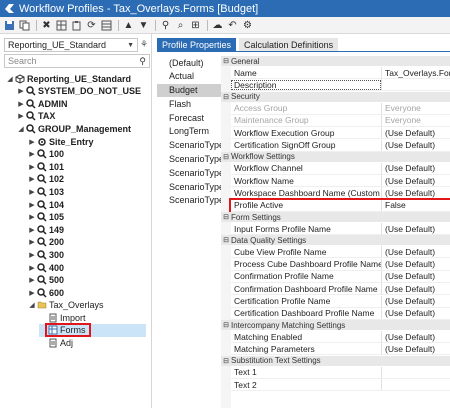 The image size is (450, 408). What do you see at coordinates (340, 276) in the screenshot?
I see `property-row: Confirmation Profile Name (Use Default)` at bounding box center [340, 276].